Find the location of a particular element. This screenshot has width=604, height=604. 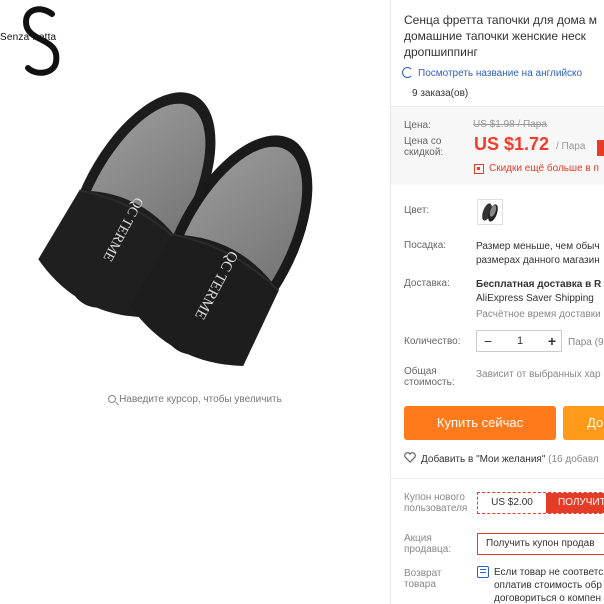

color-label: Цвет: is located at coordinates (417, 210).